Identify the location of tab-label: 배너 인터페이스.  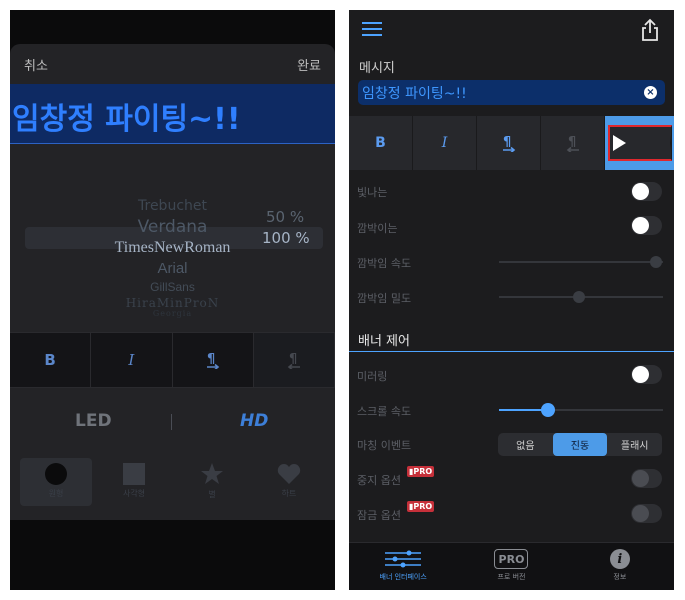
(403, 577).